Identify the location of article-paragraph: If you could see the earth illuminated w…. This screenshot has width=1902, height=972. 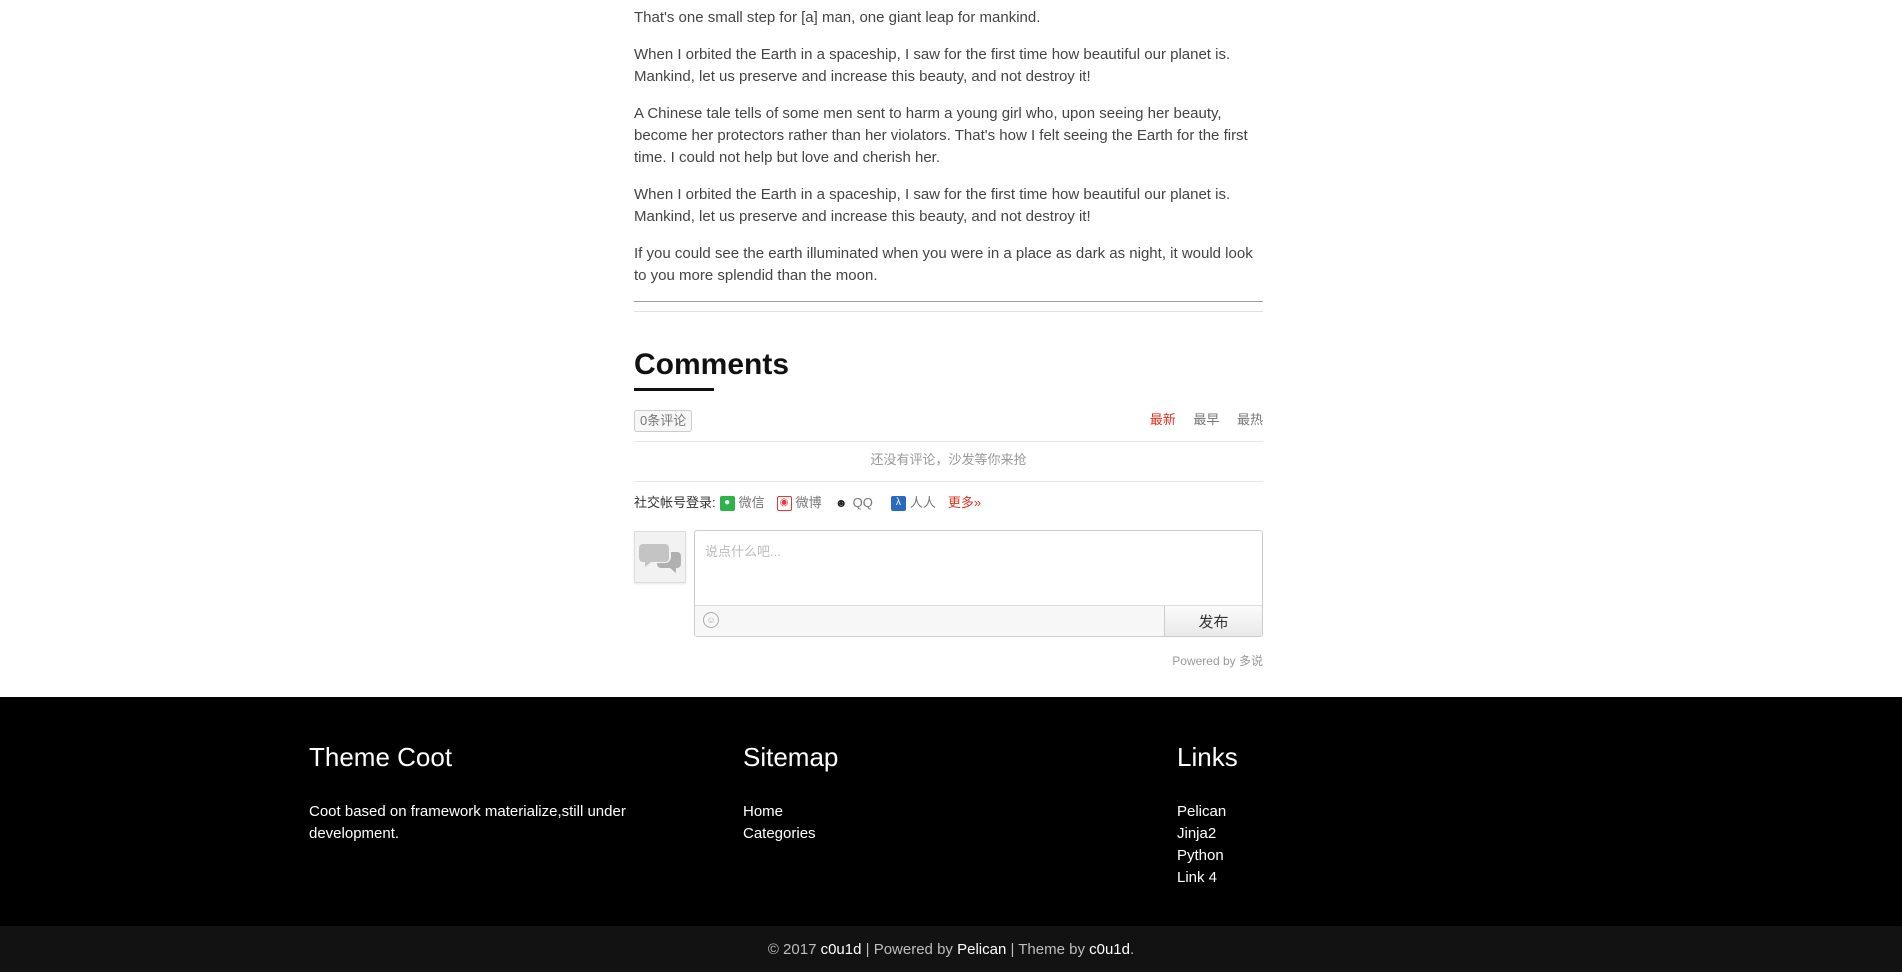
(943, 264).